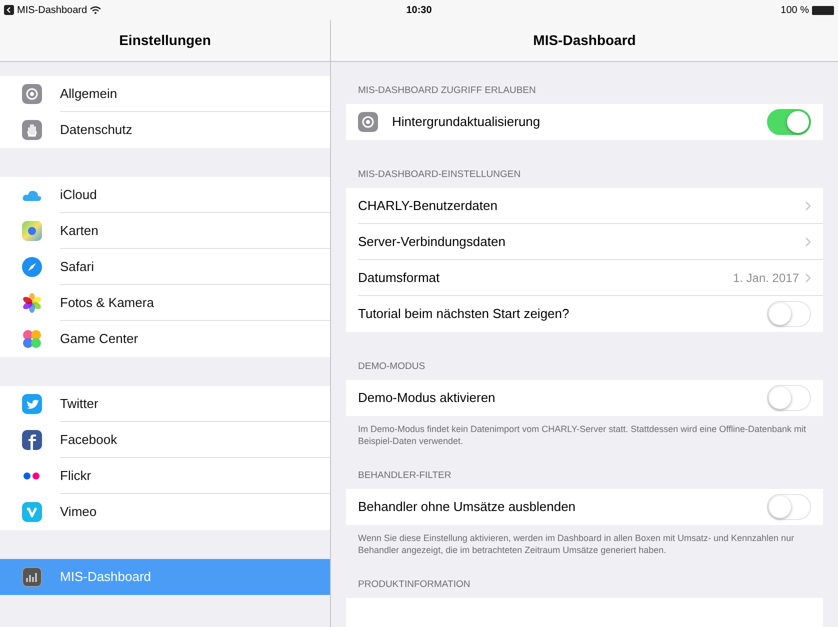  I want to click on settings-row: CHARLY-Benutzerdaten, so click(584, 206).